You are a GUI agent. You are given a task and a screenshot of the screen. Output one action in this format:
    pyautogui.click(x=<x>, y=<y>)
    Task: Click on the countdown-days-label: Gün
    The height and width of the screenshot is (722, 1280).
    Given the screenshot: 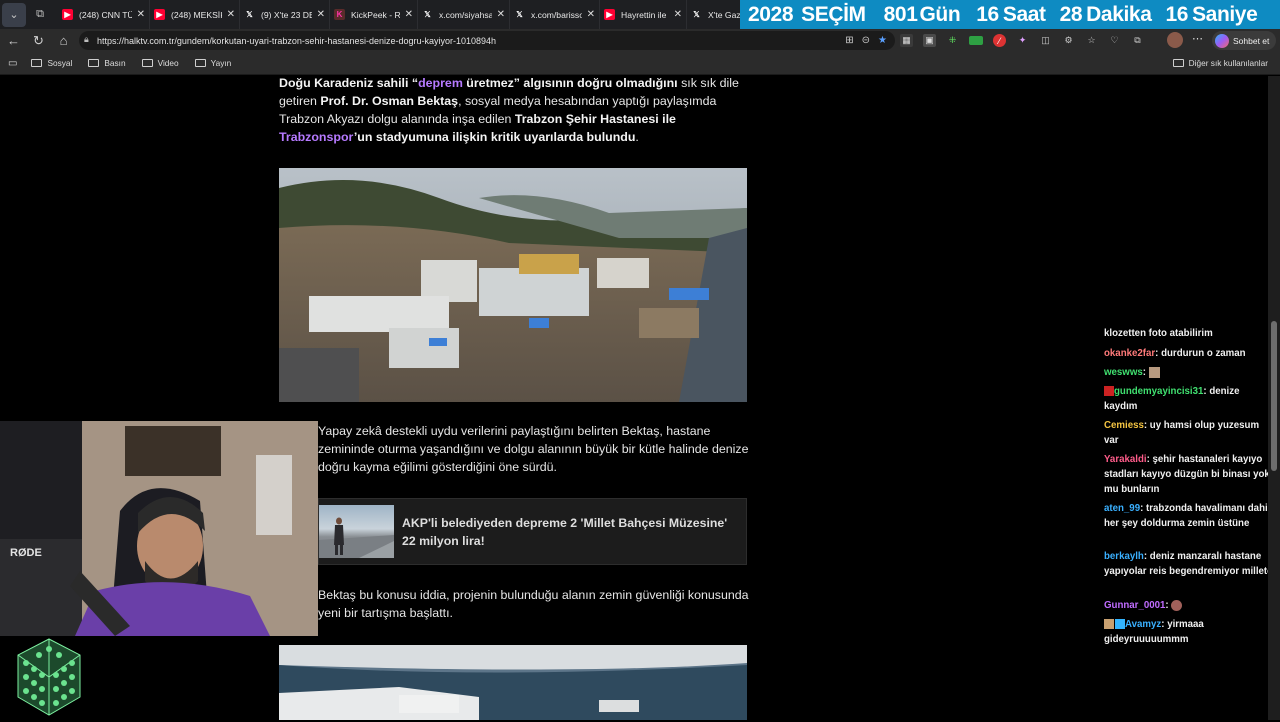 What is the action you would take?
    pyautogui.click(x=940, y=14)
    